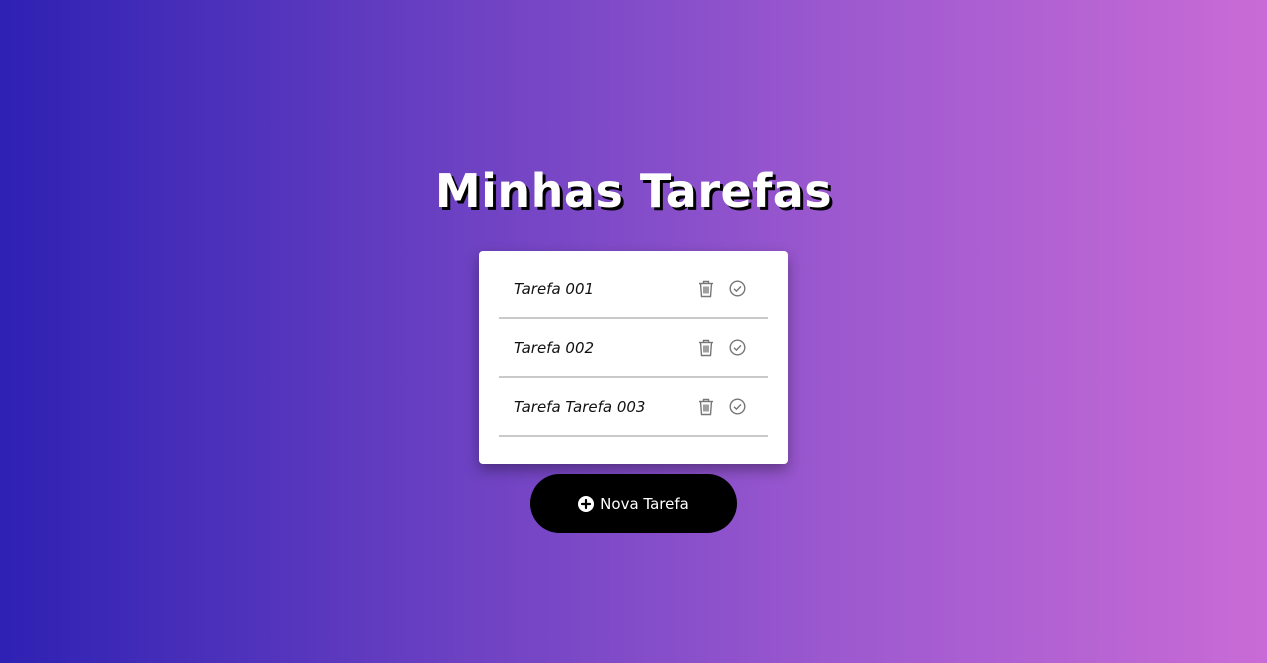 Image resolution: width=1267 pixels, height=663 pixels. What do you see at coordinates (586, 503) in the screenshot?
I see `plus-circle-icon` at bounding box center [586, 503].